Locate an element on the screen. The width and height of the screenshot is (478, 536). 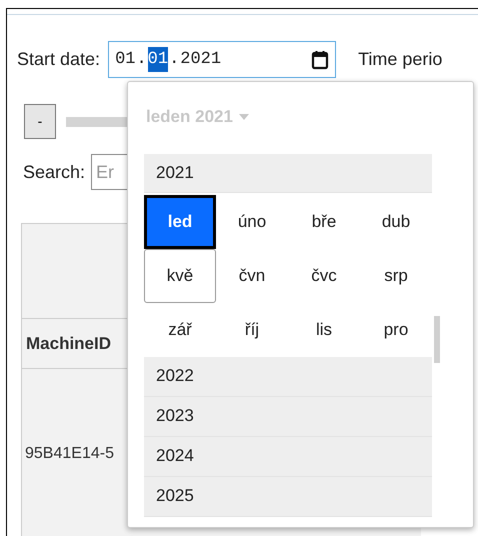
year-row: 2024 is located at coordinates (288, 456).